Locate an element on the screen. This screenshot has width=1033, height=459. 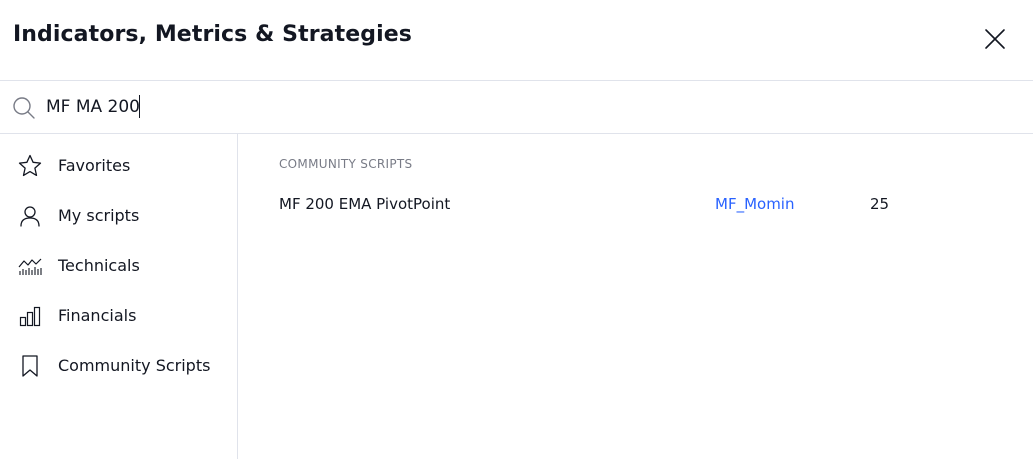
search-bar is located at coordinates (516, 107).